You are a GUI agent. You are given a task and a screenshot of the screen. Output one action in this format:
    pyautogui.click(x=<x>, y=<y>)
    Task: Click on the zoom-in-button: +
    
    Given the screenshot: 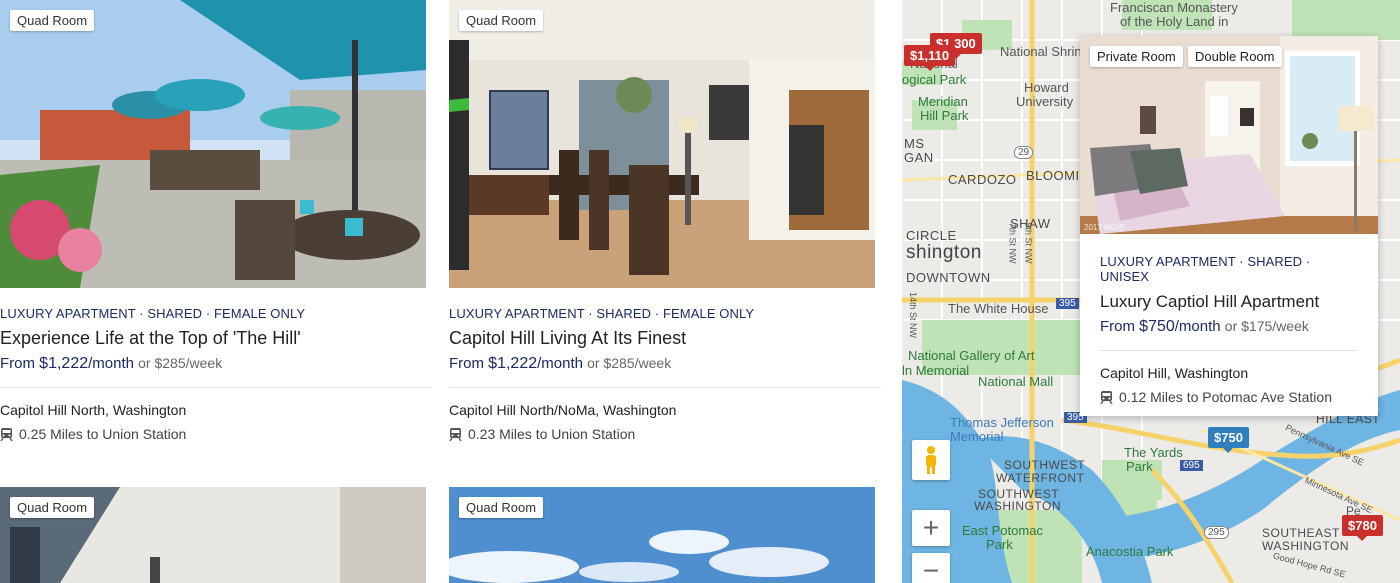 What is the action you would take?
    pyautogui.click(x=931, y=528)
    